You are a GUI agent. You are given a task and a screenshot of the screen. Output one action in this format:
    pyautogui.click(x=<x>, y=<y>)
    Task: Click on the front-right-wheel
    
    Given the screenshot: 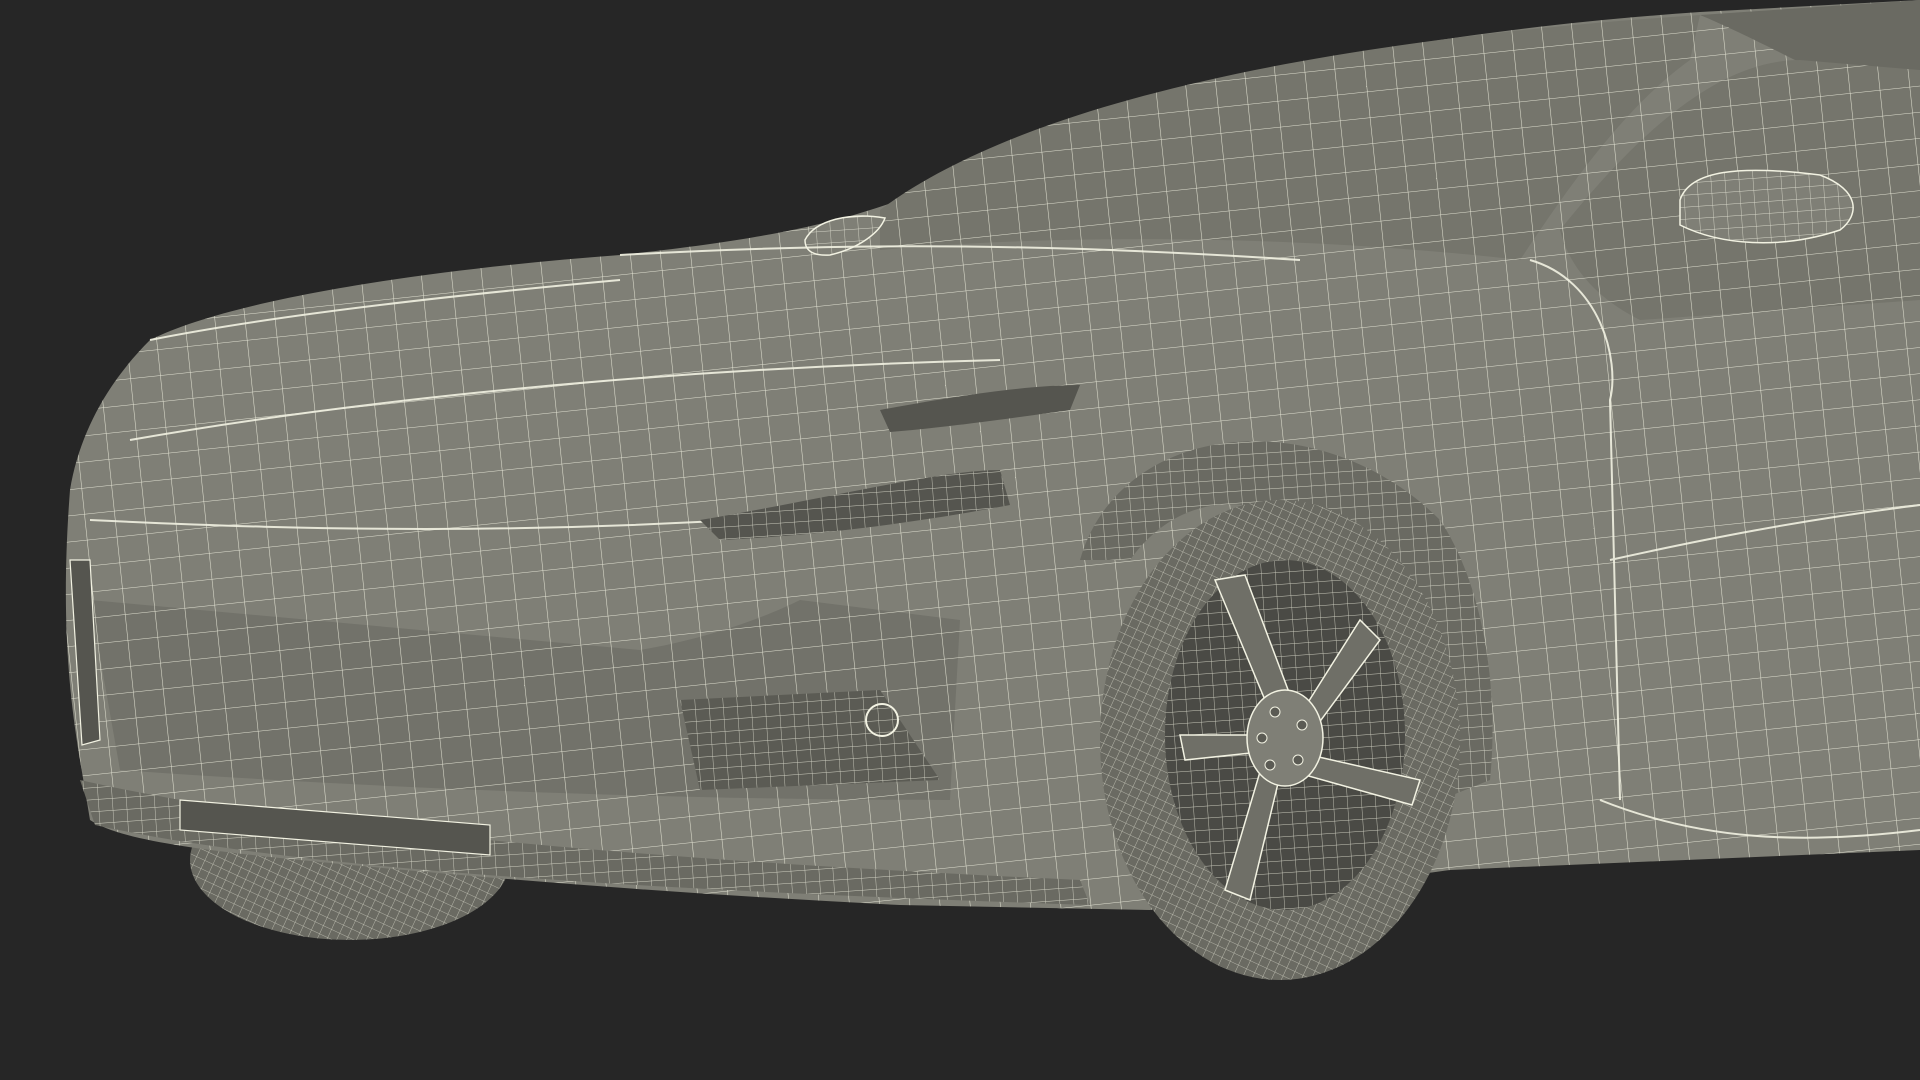 What is the action you would take?
    pyautogui.click(x=1280, y=740)
    